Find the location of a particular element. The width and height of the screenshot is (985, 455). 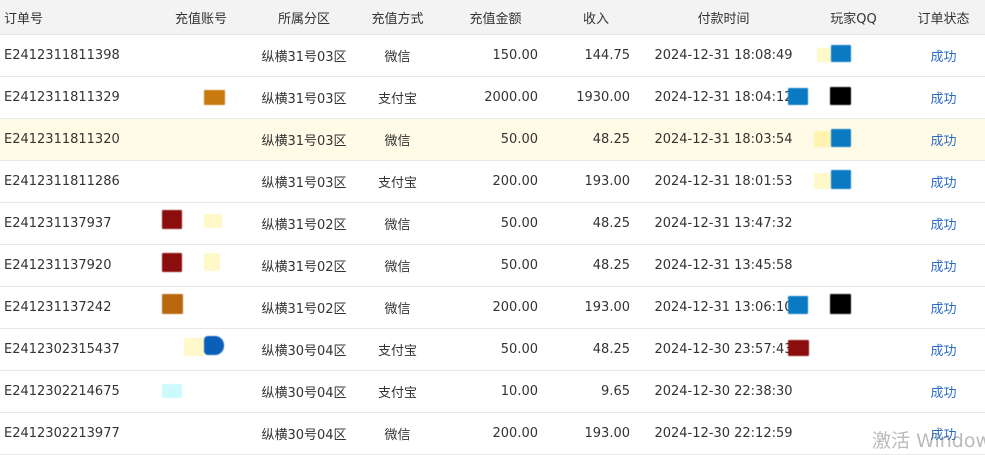

income: 193.00 is located at coordinates (596, 433).